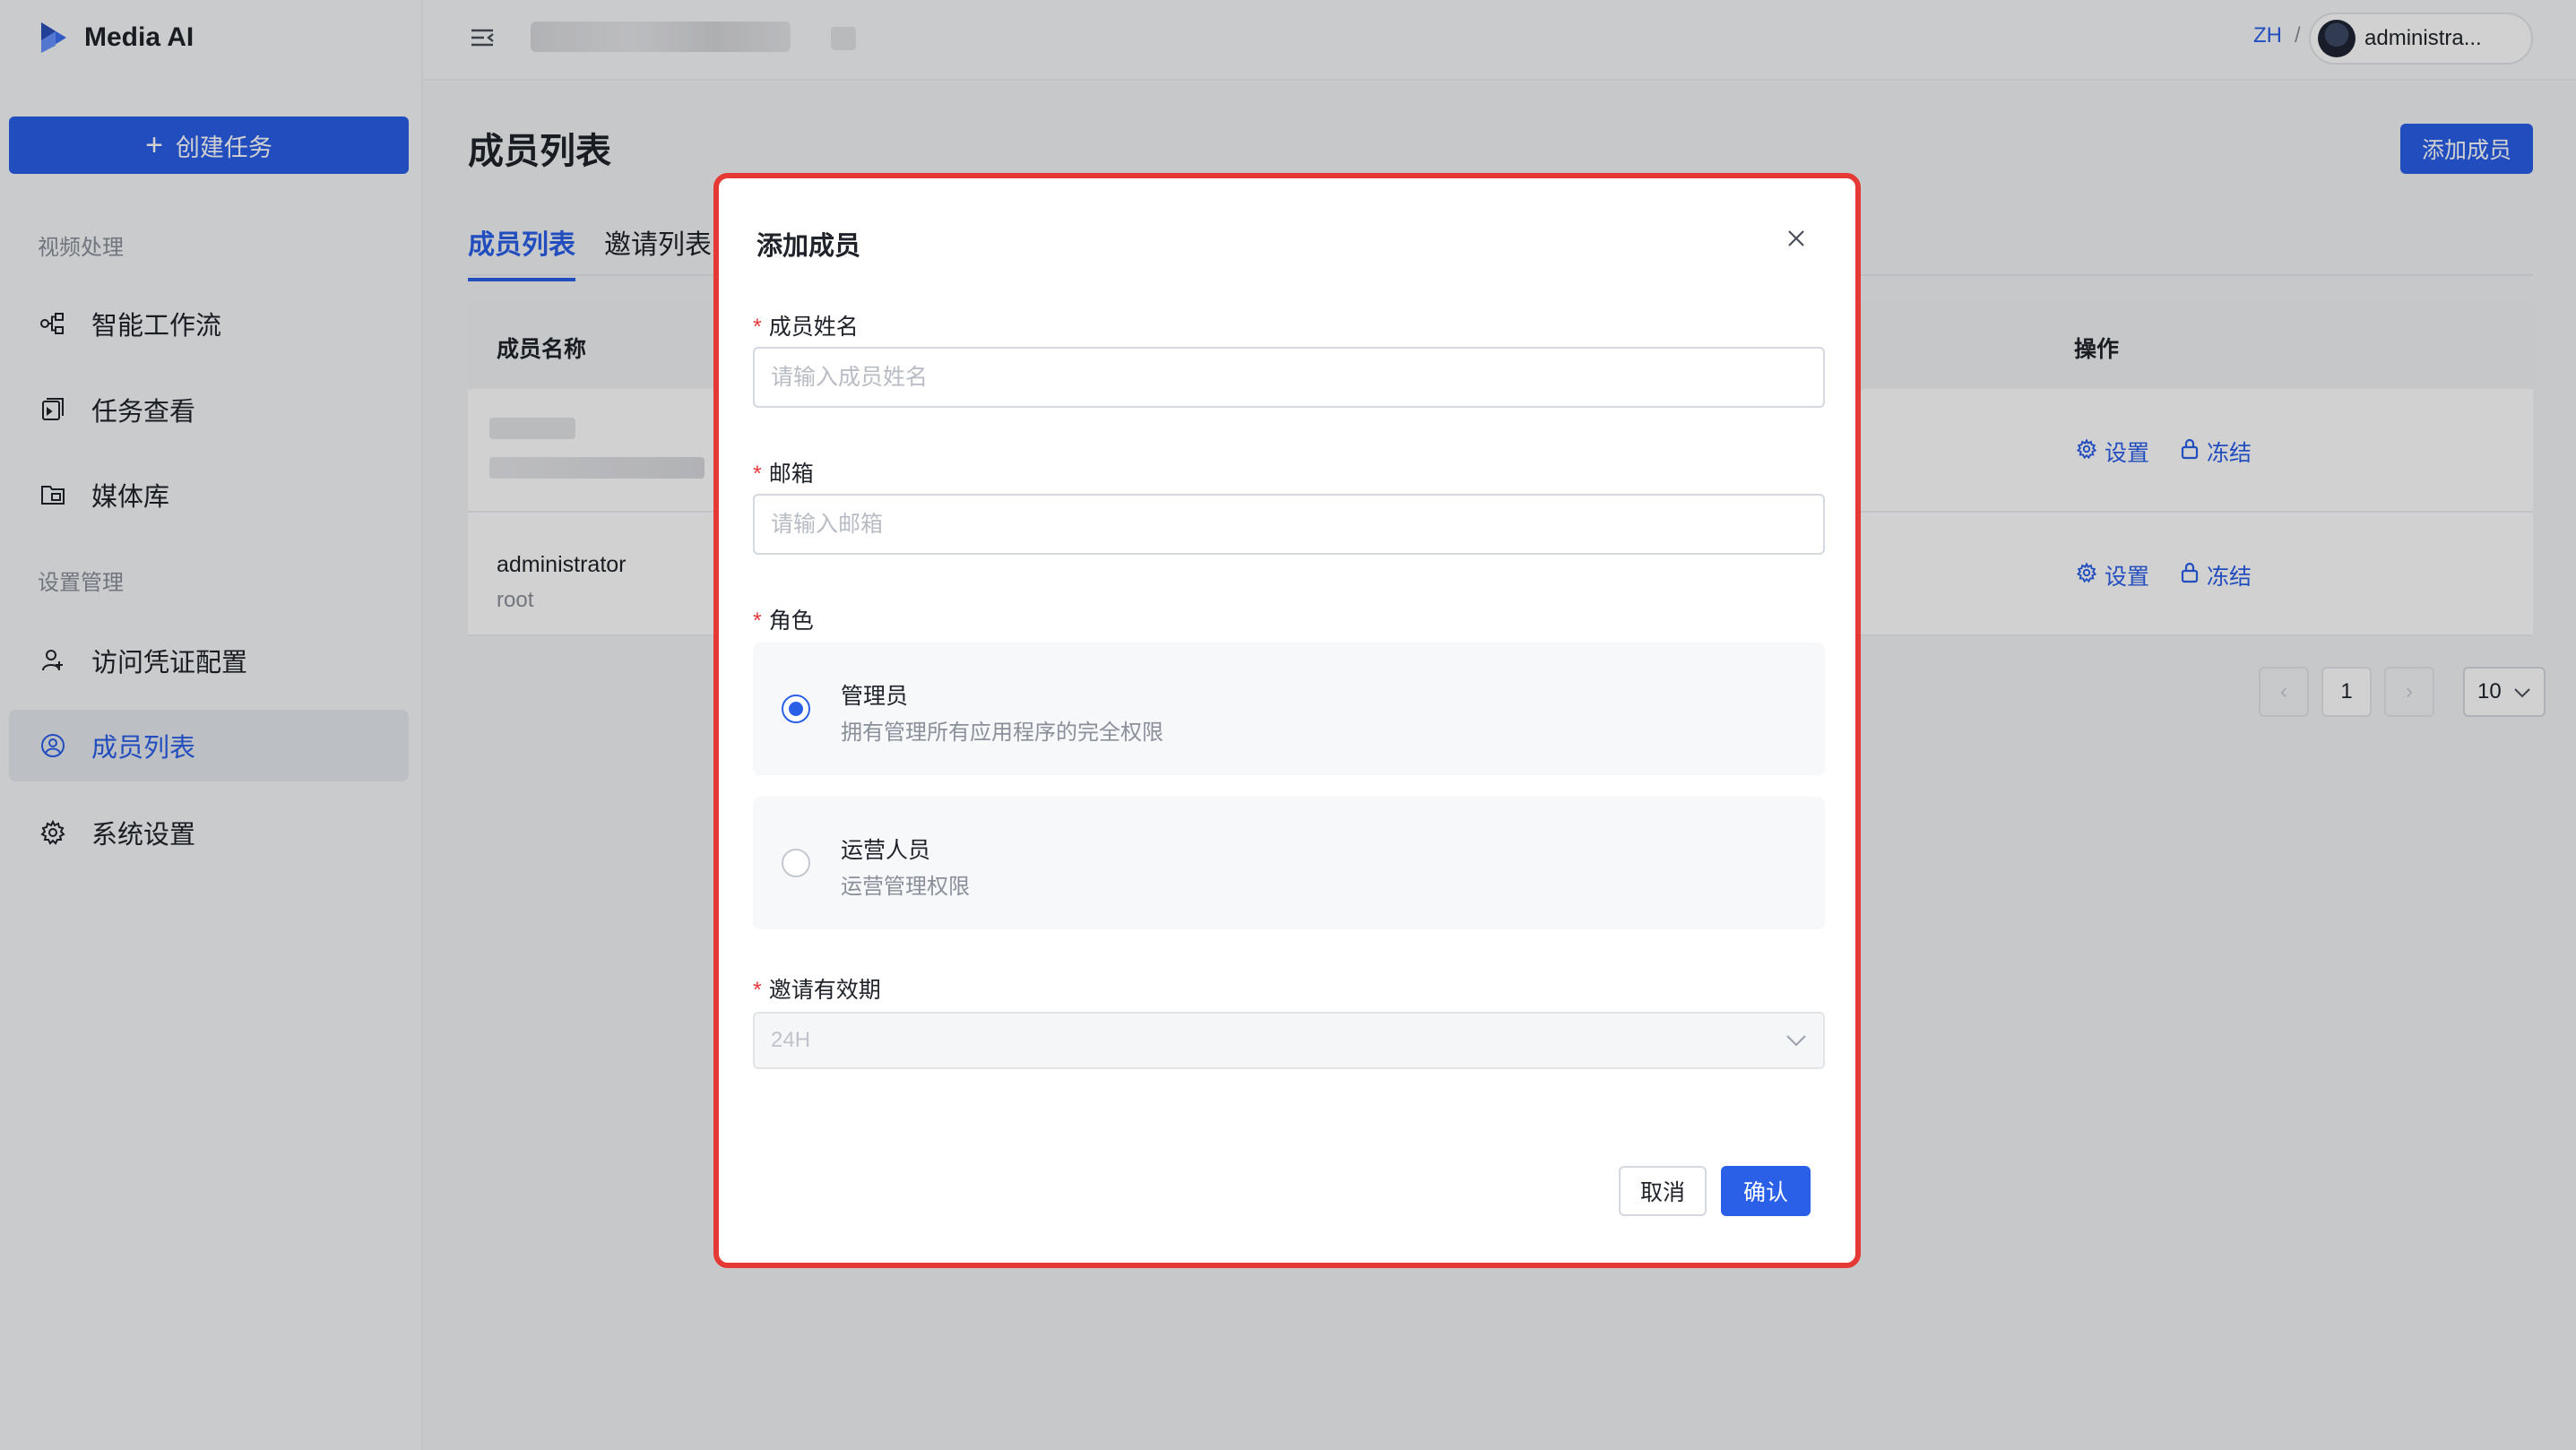 Image resolution: width=2576 pixels, height=1450 pixels. Describe the element at coordinates (1796, 239) in the screenshot. I see `close-icon` at that location.